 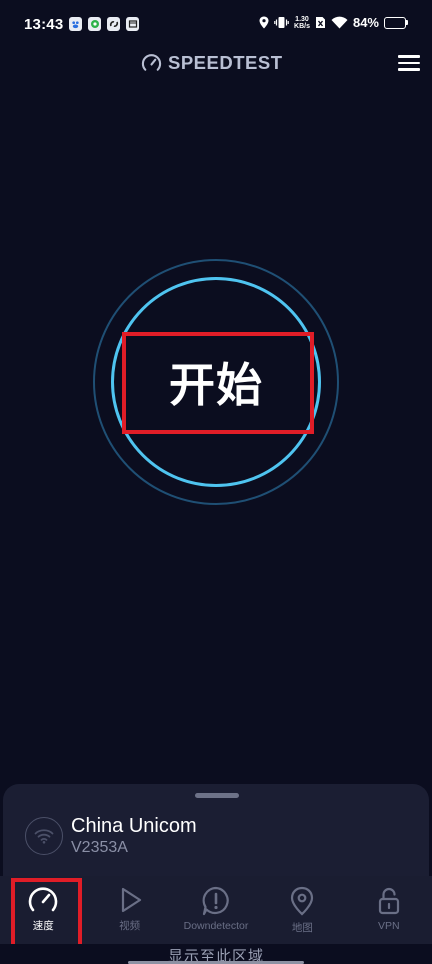 I want to click on provider-name: China Unicom, so click(x=134, y=826).